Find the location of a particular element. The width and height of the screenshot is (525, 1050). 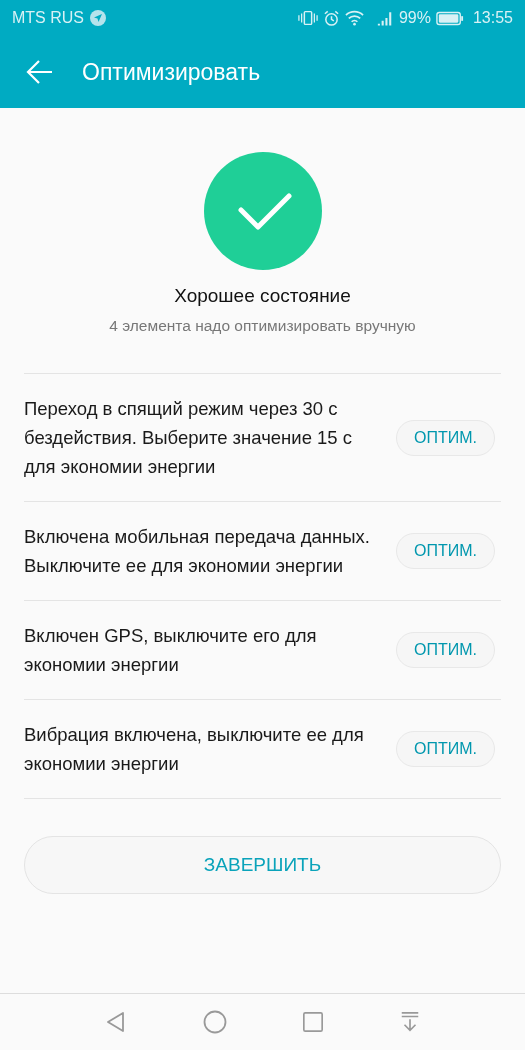

recents-icon is located at coordinates (313, 1022).